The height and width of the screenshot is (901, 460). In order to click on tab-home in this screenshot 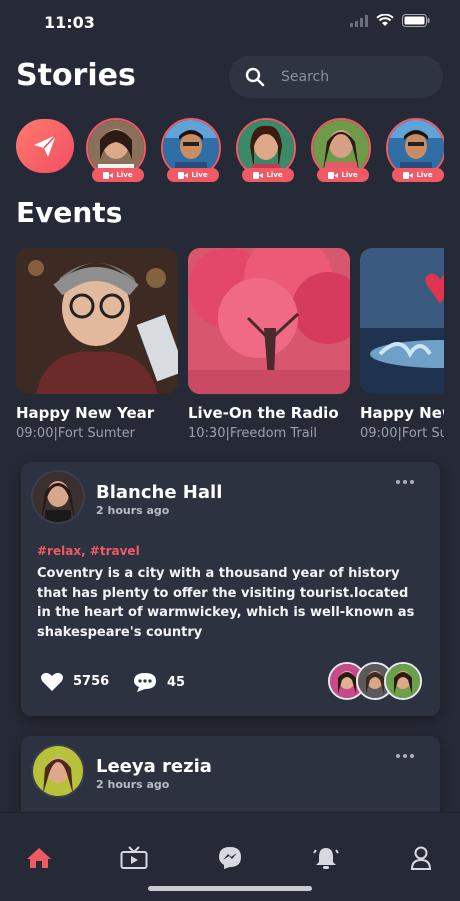, I will do `click(39, 858)`.